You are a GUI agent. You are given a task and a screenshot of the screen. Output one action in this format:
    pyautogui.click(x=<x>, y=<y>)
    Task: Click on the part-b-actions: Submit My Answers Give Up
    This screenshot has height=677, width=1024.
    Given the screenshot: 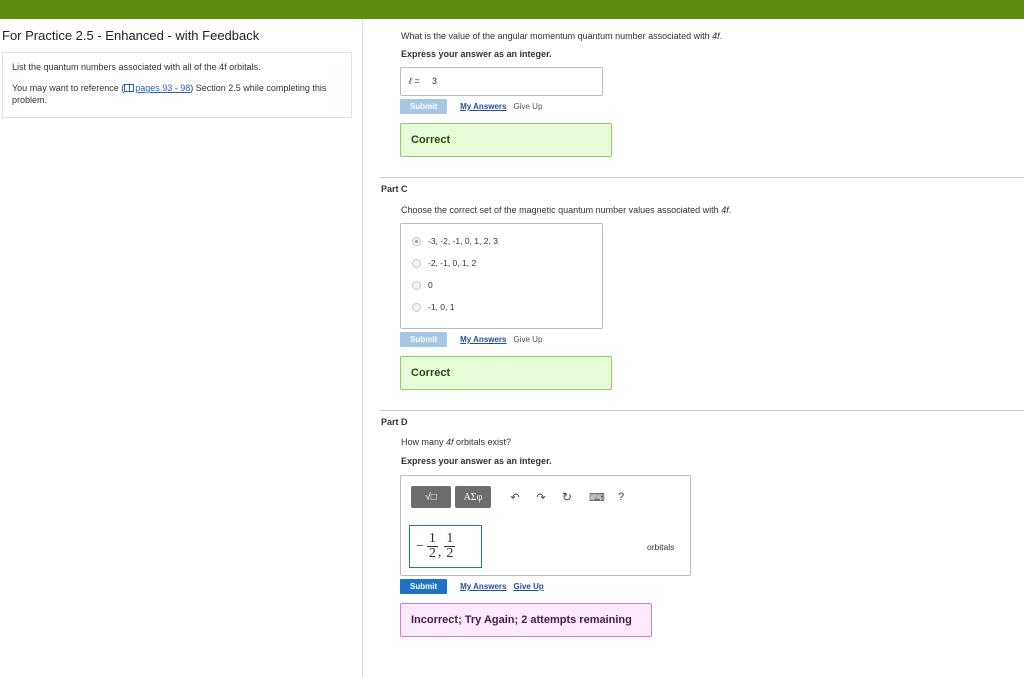 What is the action you would take?
    pyautogui.click(x=471, y=106)
    